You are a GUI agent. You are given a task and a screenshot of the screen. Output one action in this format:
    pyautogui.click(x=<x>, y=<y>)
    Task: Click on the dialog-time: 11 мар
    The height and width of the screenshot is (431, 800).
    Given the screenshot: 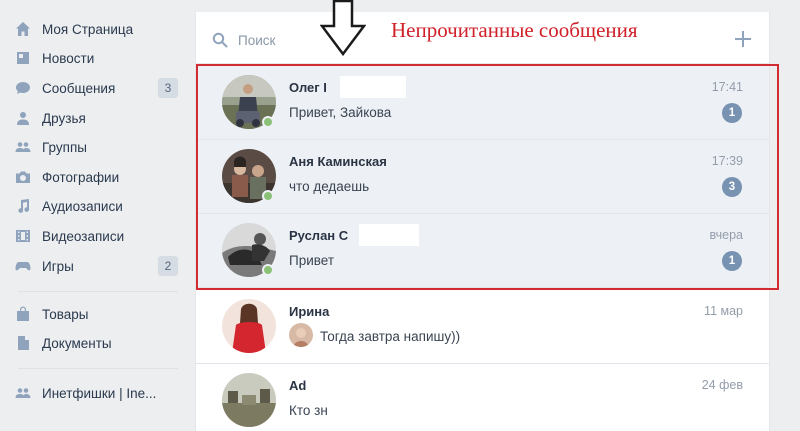 What is the action you would take?
    pyautogui.click(x=723, y=311)
    